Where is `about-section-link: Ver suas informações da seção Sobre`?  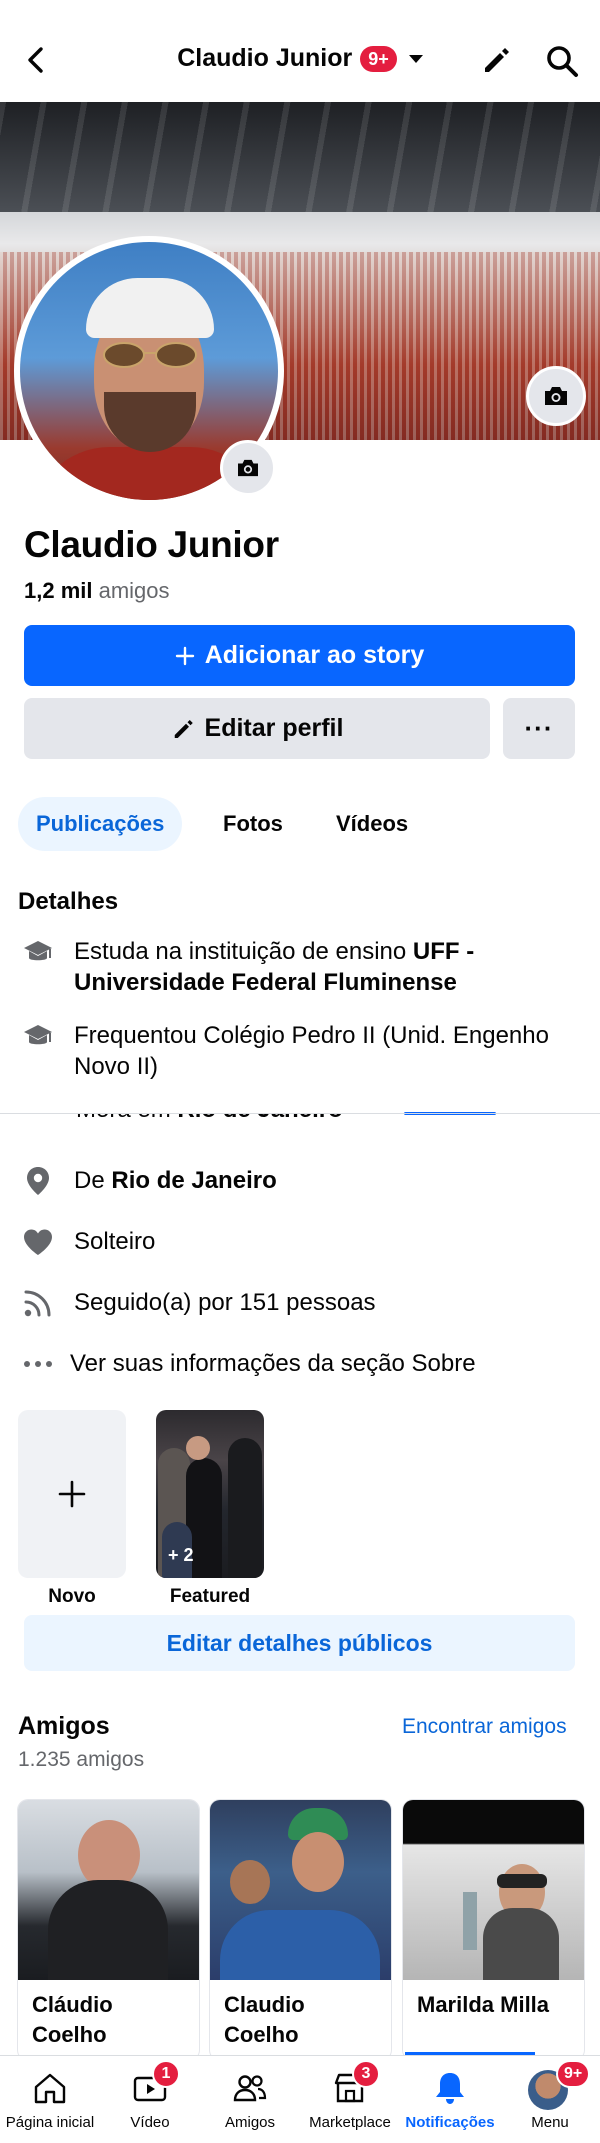 about-section-link: Ver suas informações da seção Sobre is located at coordinates (303, 1363).